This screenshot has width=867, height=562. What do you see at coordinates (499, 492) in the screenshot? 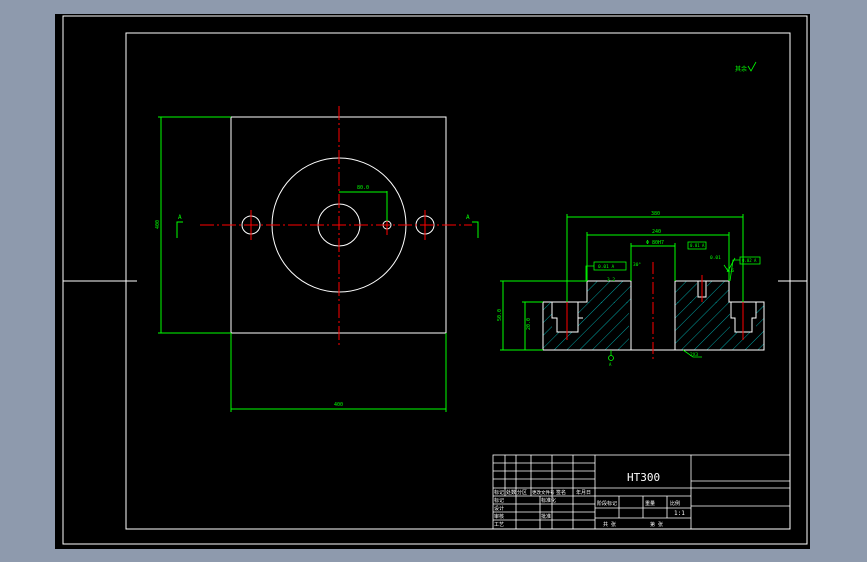
I see `header-cell-1: 标记` at bounding box center [499, 492].